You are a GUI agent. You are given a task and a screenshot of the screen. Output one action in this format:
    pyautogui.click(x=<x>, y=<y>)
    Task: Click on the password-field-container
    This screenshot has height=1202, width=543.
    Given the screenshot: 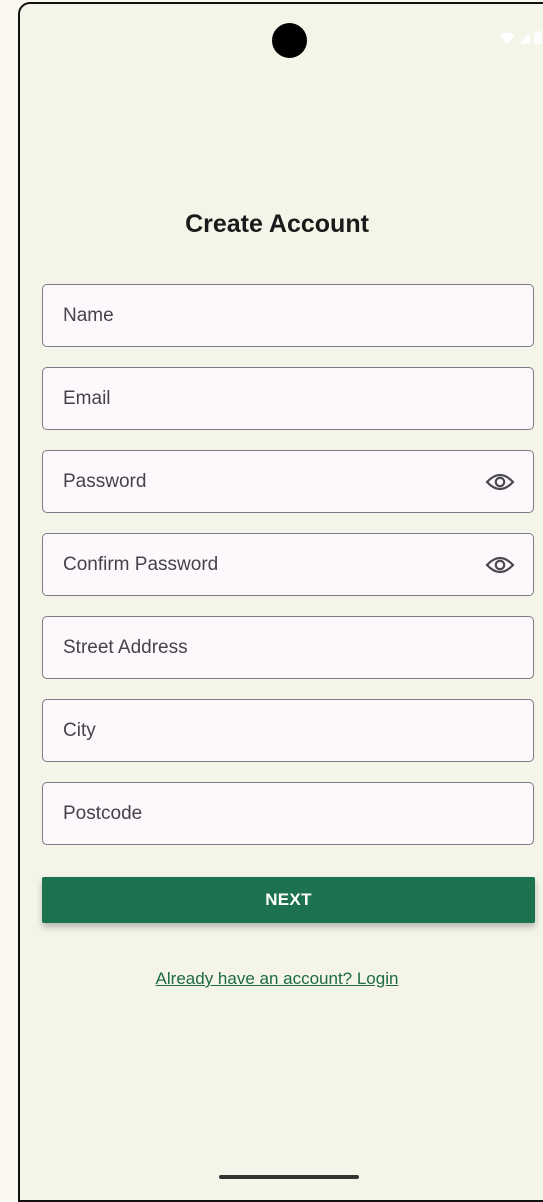 What is the action you would take?
    pyautogui.click(x=288, y=481)
    